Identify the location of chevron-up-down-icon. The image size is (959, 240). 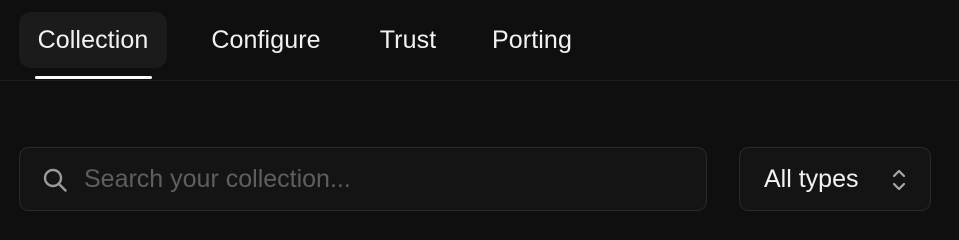
(899, 180).